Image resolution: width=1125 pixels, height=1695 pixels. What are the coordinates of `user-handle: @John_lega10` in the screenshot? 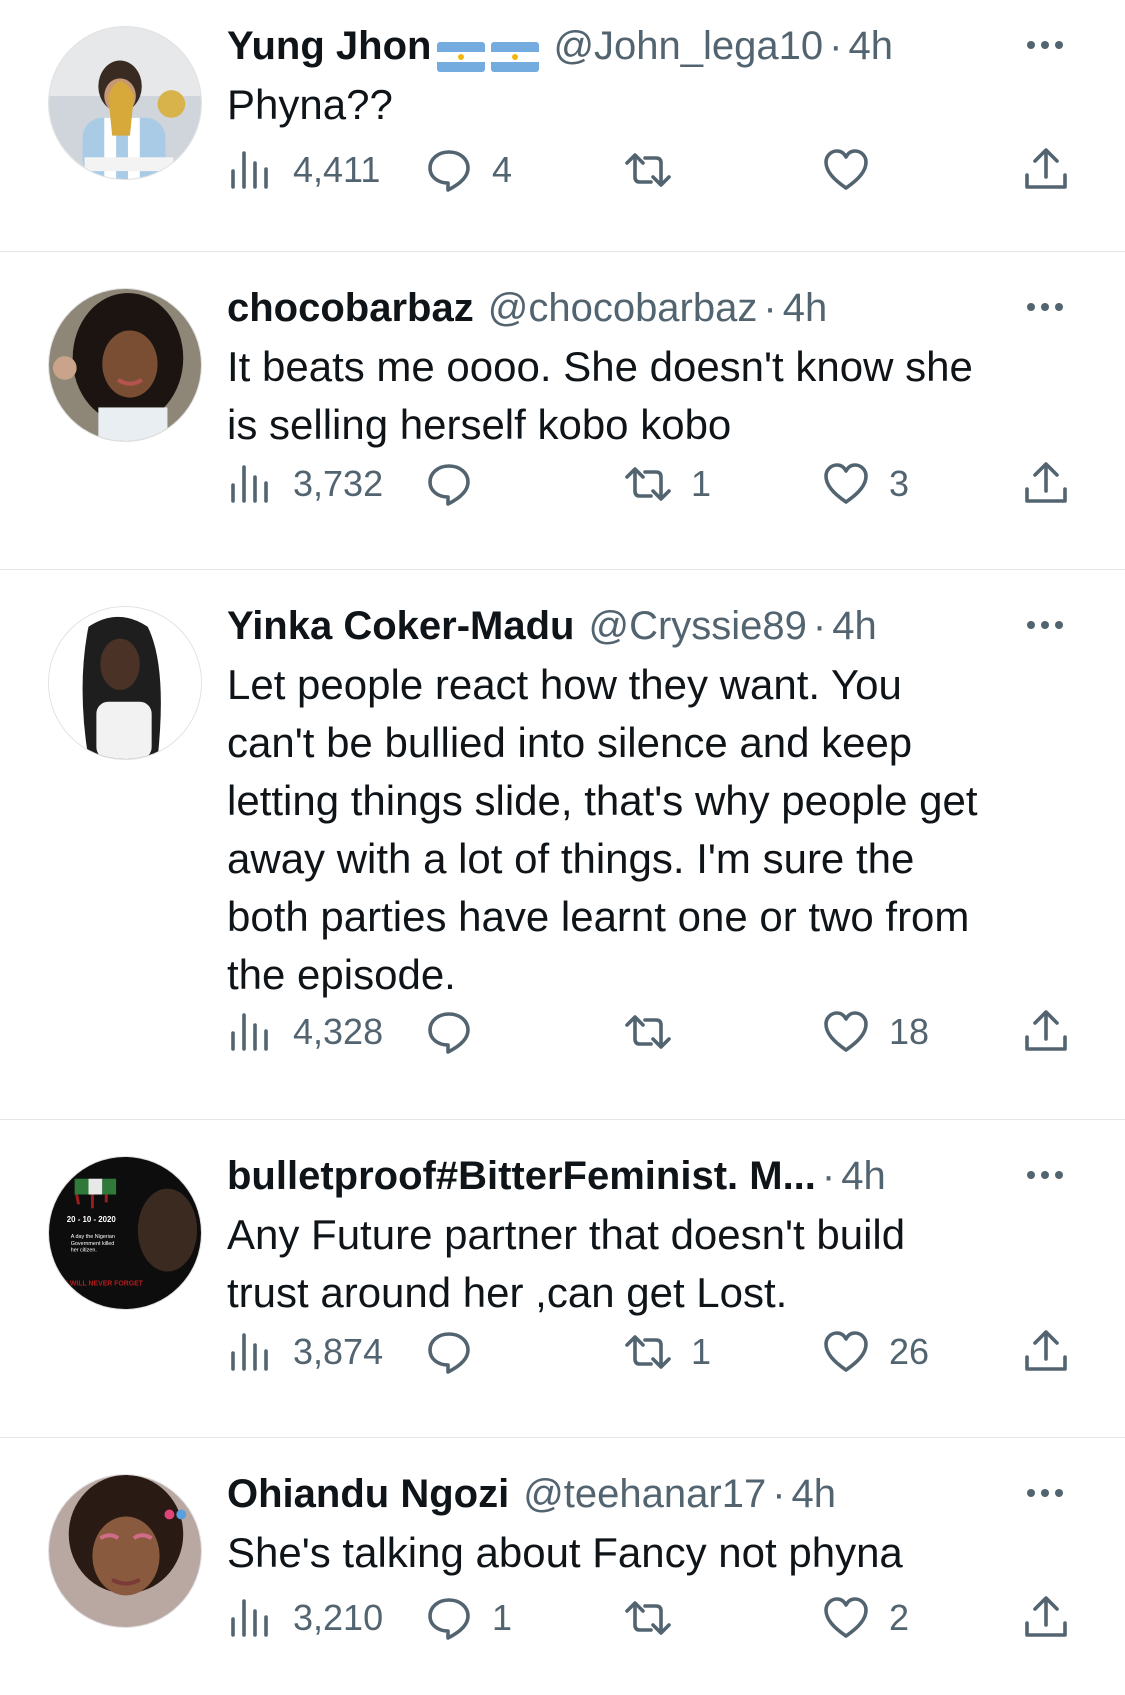 It's located at (688, 46).